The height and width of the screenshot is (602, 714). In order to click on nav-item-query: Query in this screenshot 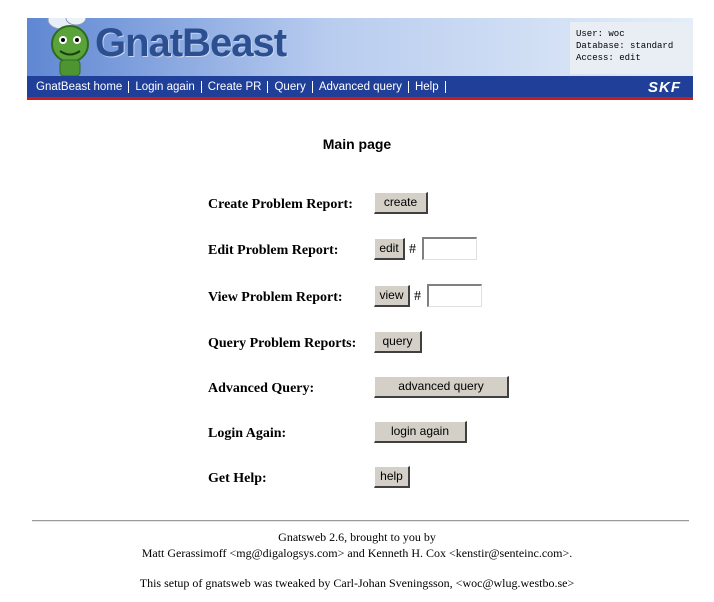, I will do `click(290, 86)`.